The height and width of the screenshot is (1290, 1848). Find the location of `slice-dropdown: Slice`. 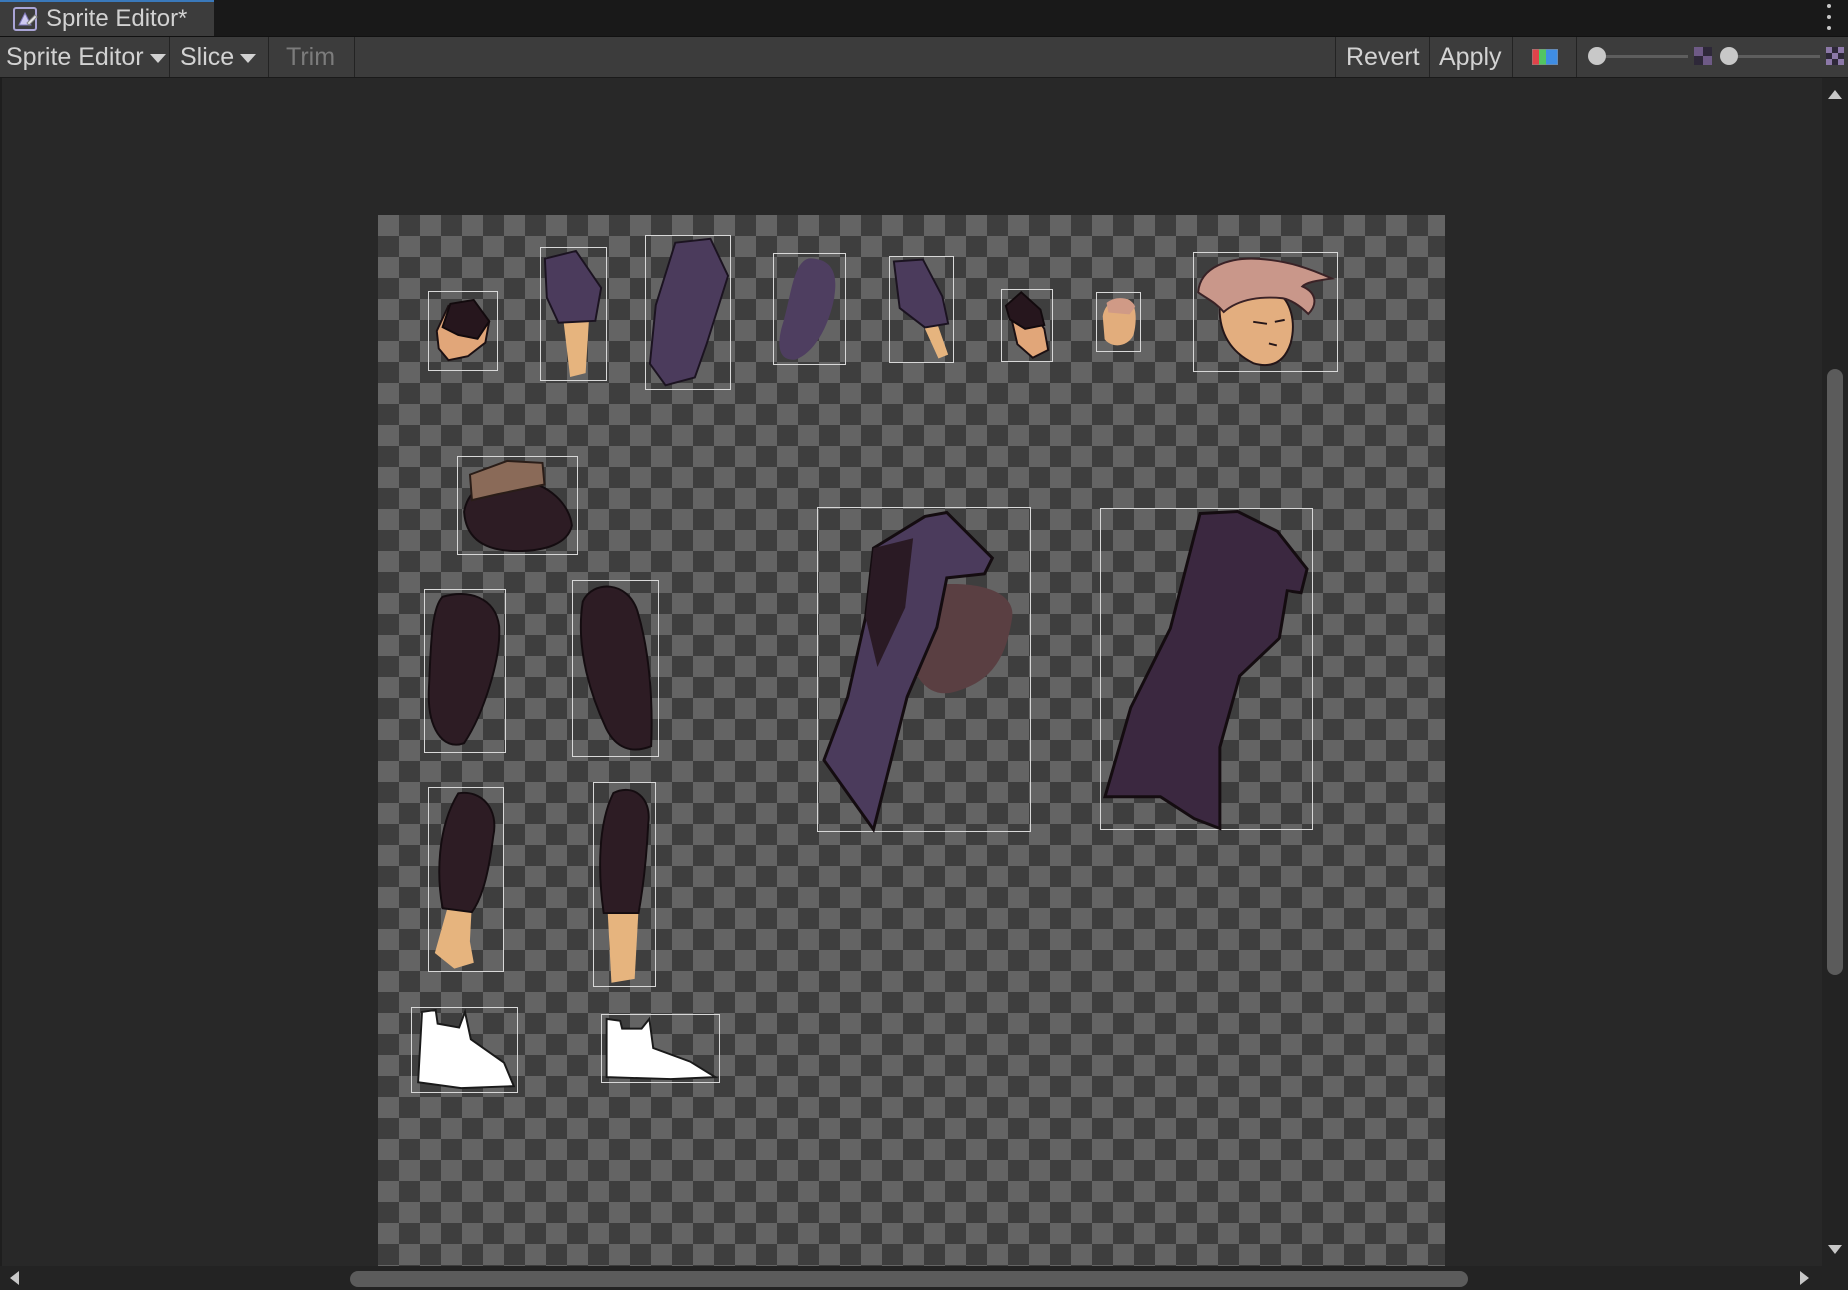

slice-dropdown: Slice is located at coordinates (219, 57).